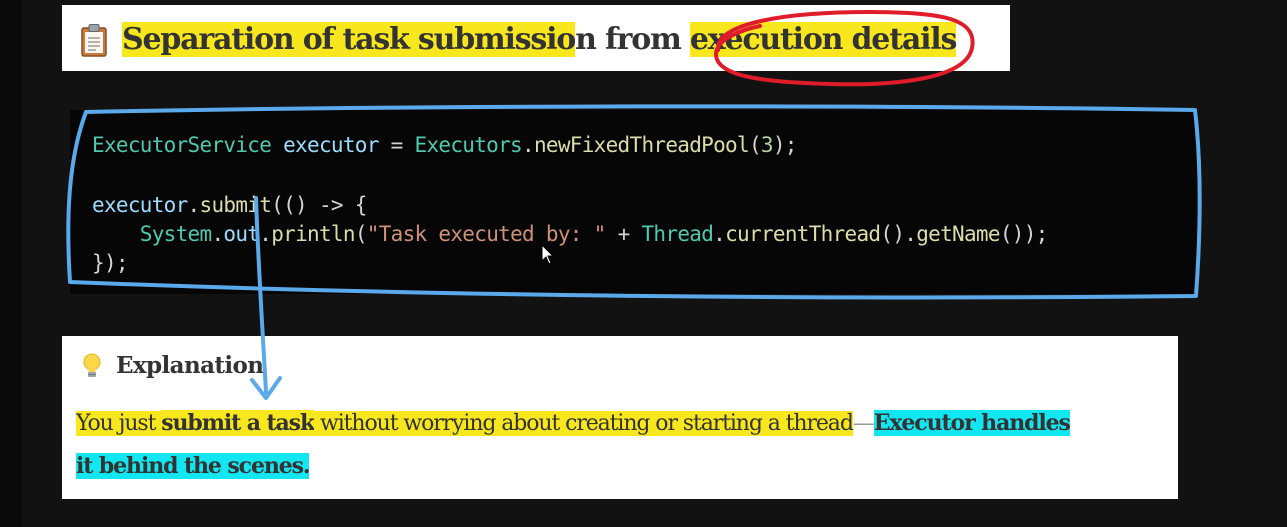 The width and height of the screenshot is (1287, 527). Describe the element at coordinates (548, 254) in the screenshot. I see `mouse-cursor-icon` at that location.